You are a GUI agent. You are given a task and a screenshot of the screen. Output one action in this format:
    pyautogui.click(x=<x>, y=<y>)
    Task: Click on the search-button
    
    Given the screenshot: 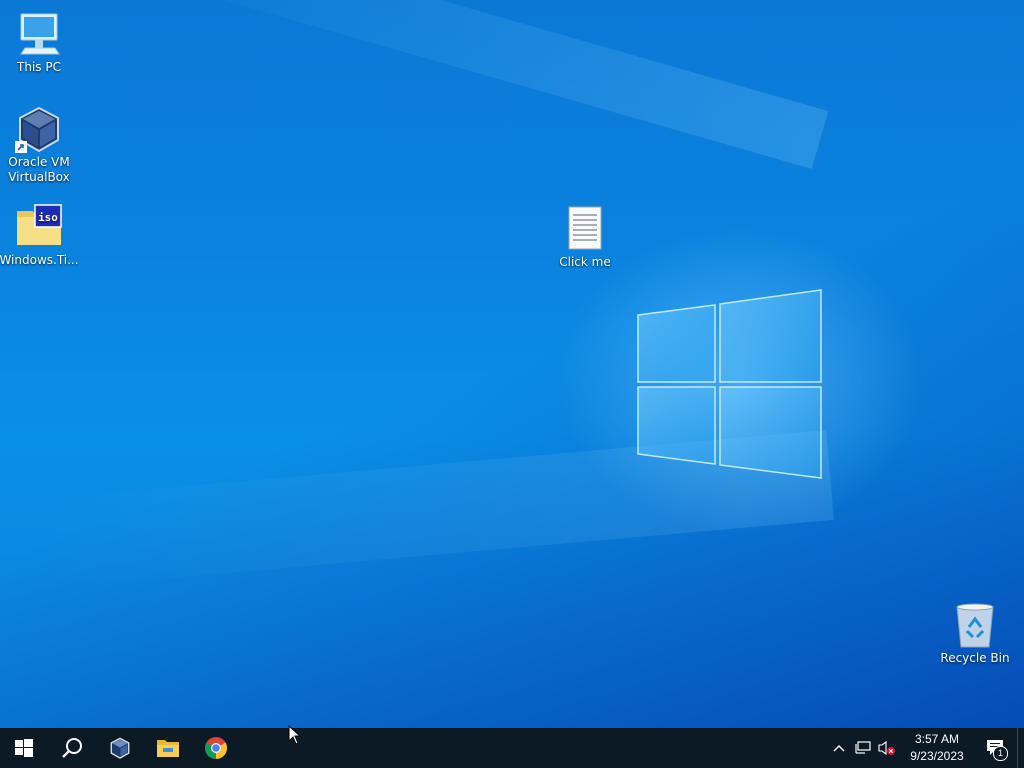 What is the action you would take?
    pyautogui.click(x=72, y=748)
    